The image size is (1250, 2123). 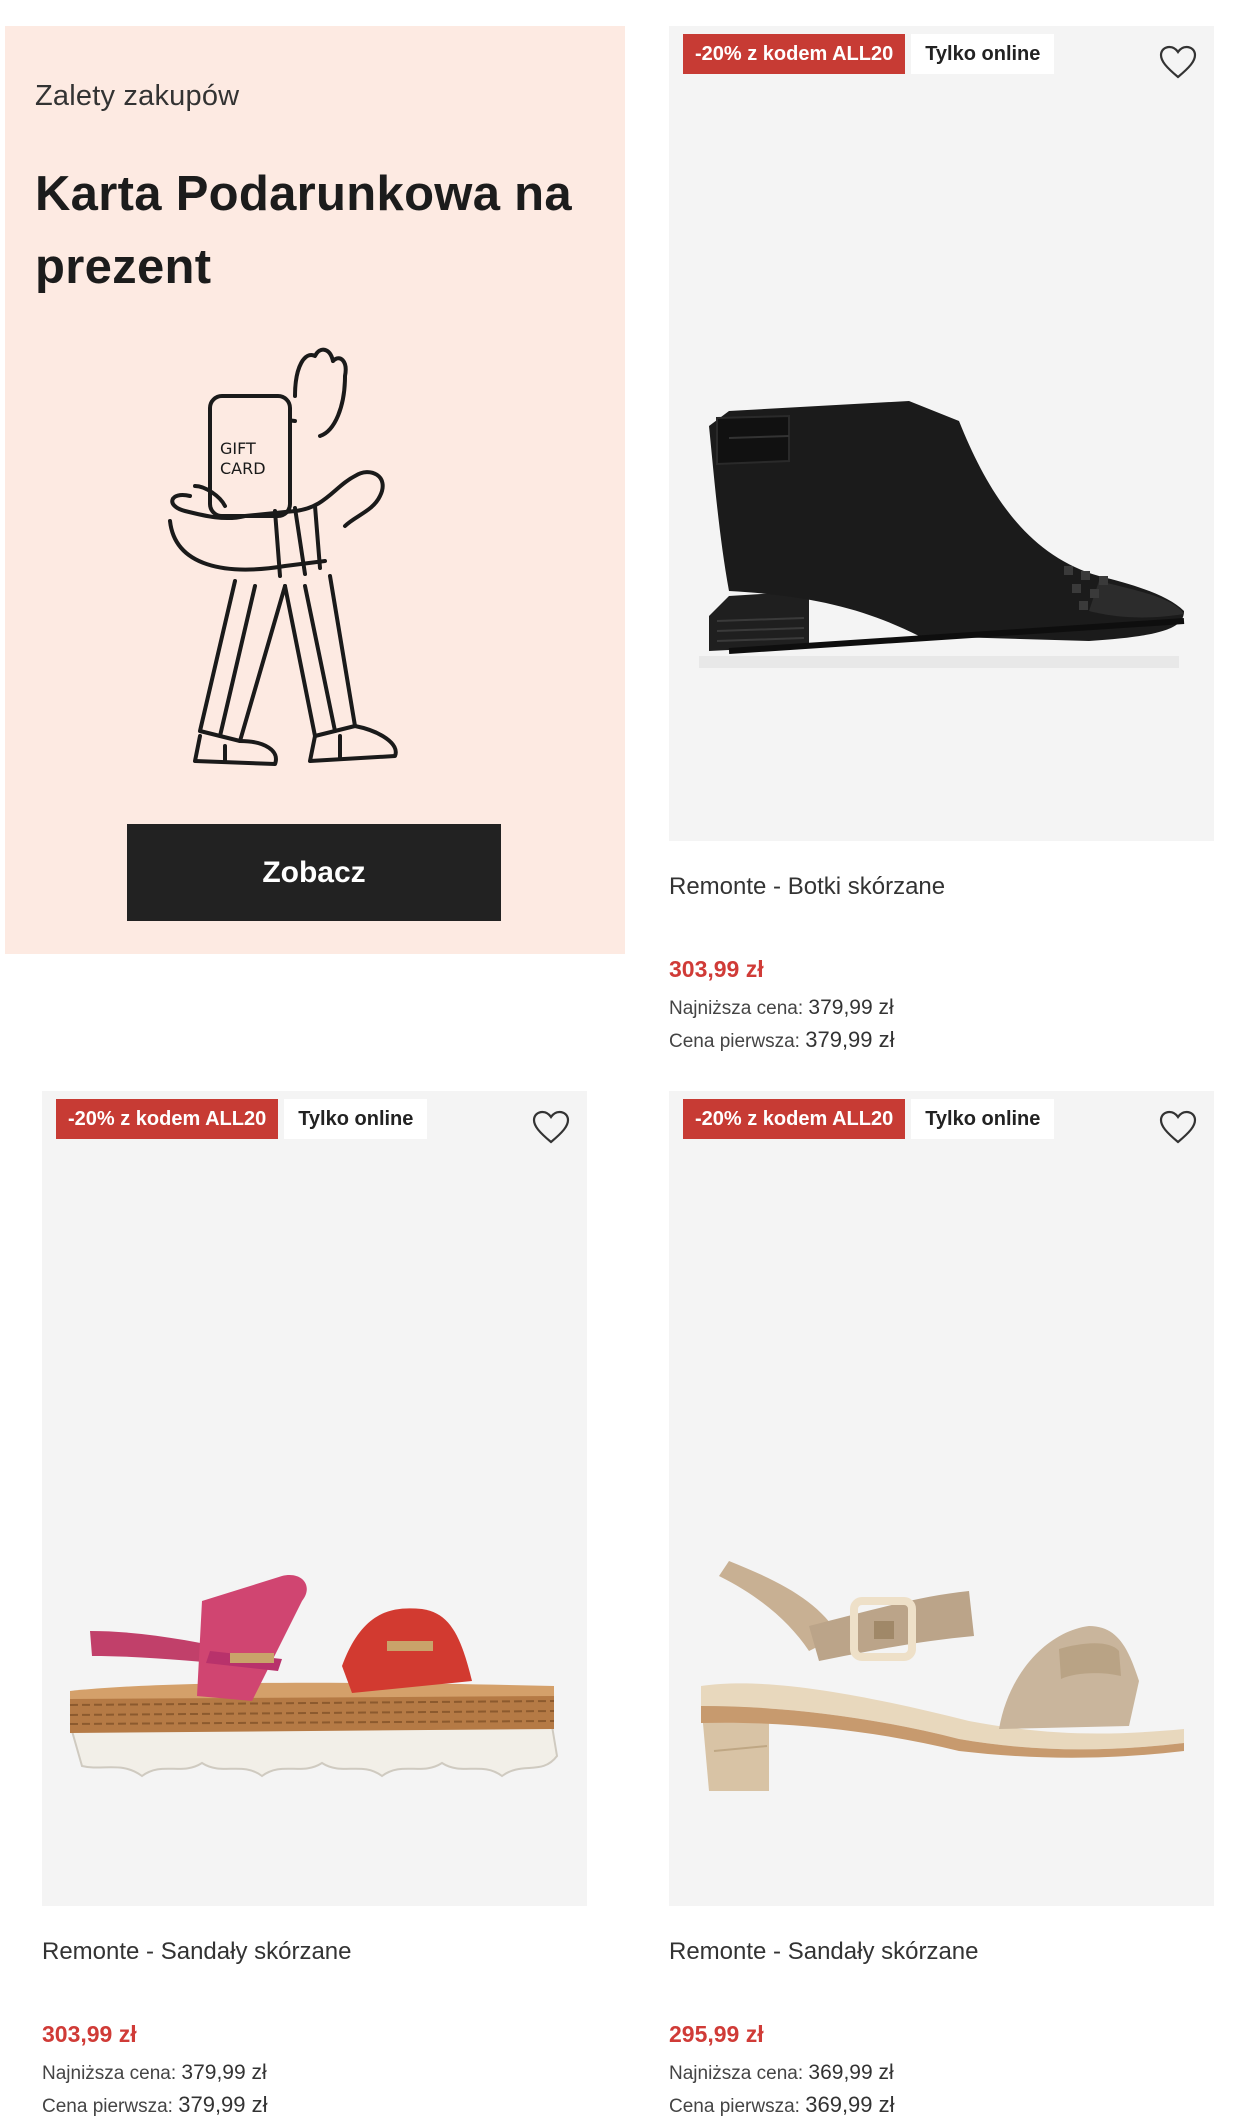 I want to click on lowest-price-row: Najniższa cena: 369,99 zł, so click(x=781, y=2073).